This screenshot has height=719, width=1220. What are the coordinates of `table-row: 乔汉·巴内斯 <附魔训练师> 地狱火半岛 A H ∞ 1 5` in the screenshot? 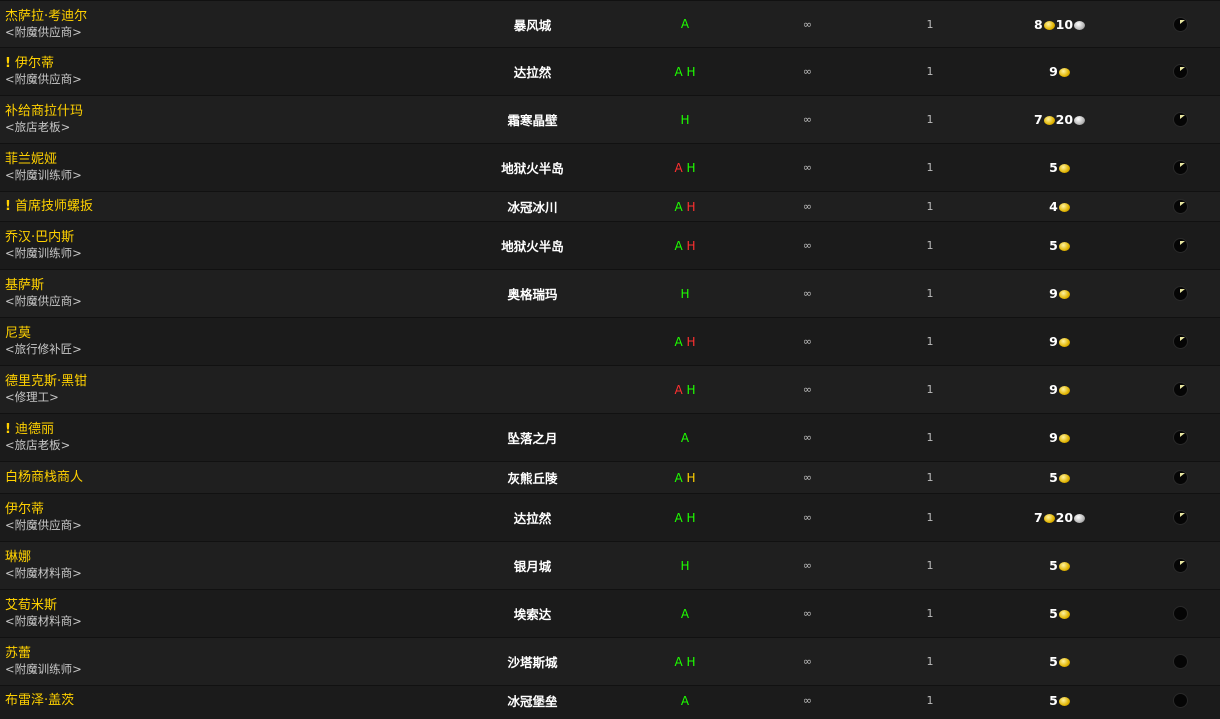 It's located at (610, 245).